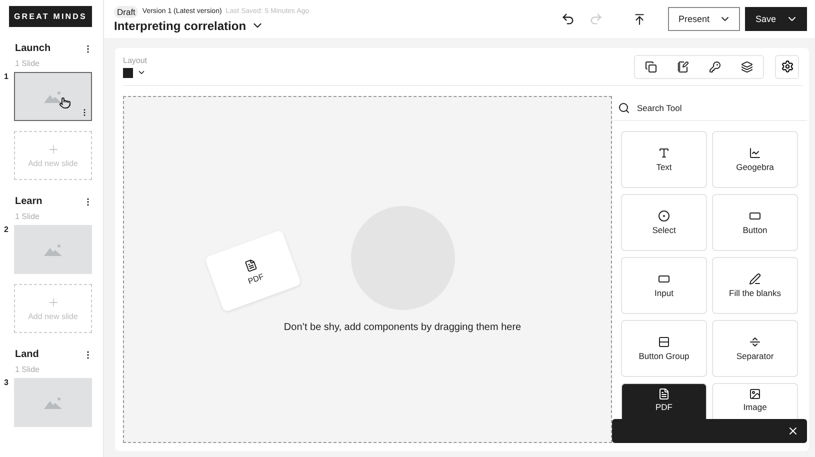 The width and height of the screenshot is (815, 457). Describe the element at coordinates (141, 72) in the screenshot. I see `chevron-down-icon` at that location.